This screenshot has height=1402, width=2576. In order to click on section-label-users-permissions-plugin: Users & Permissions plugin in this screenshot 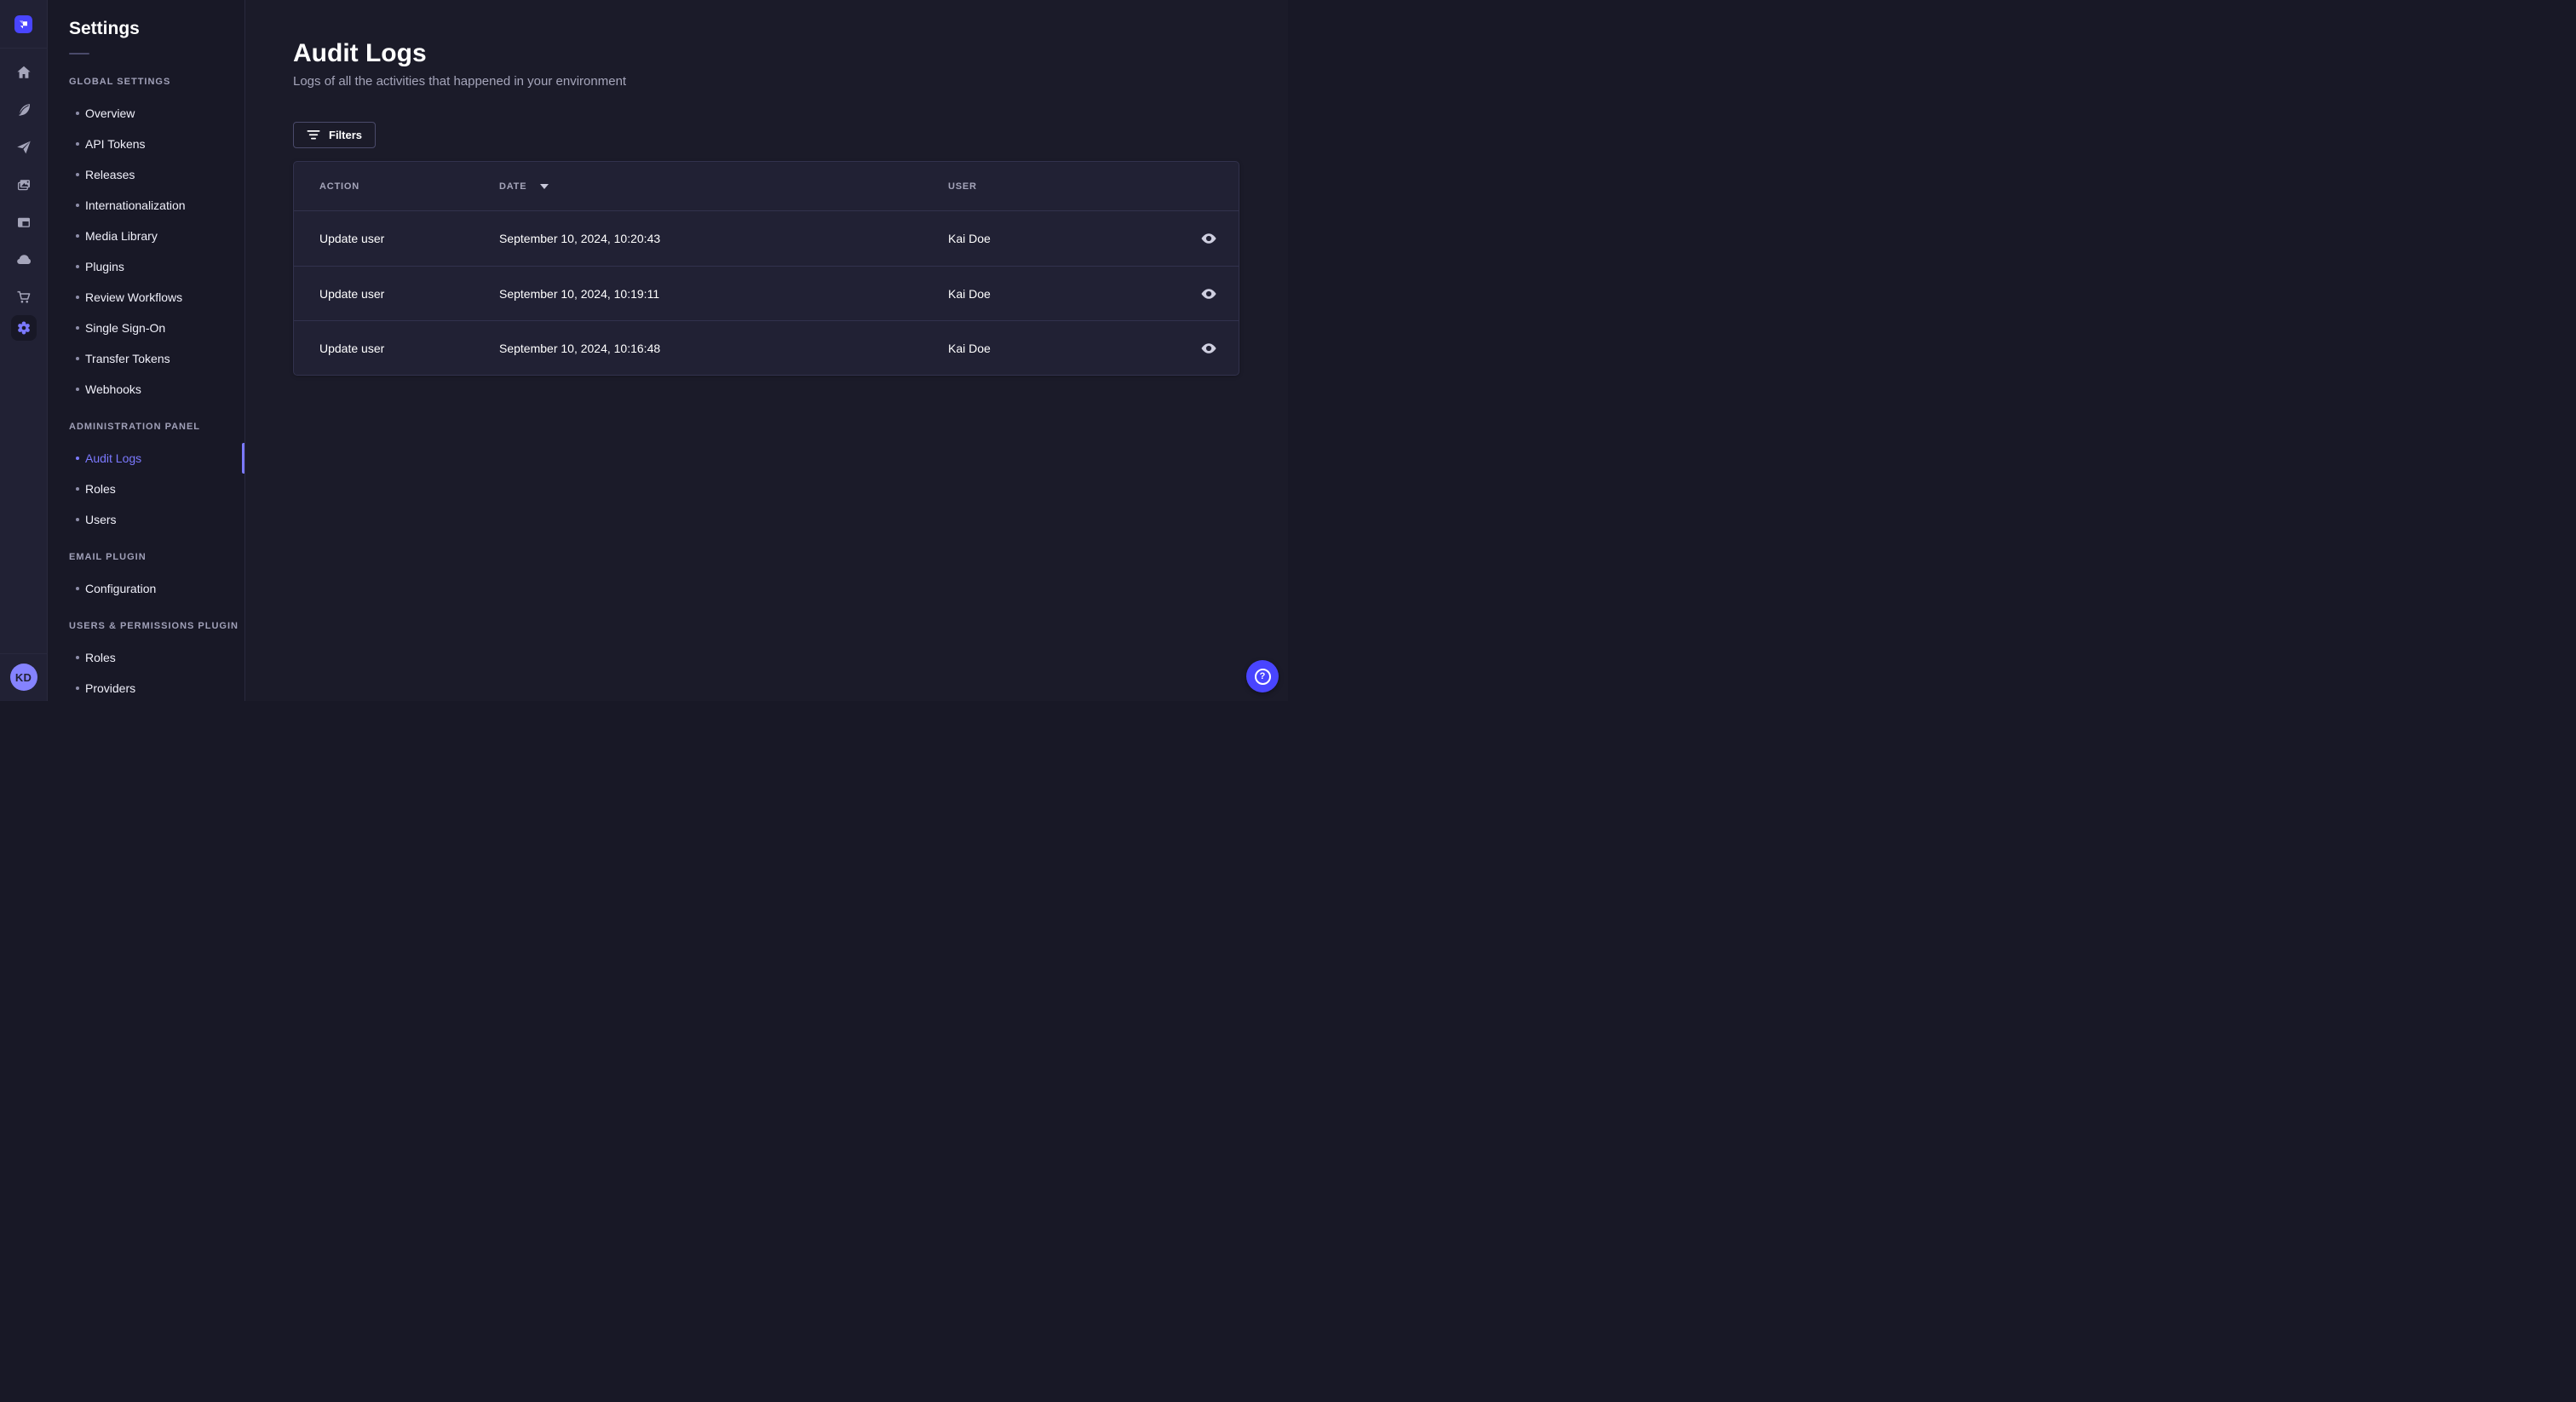, I will do `click(154, 626)`.